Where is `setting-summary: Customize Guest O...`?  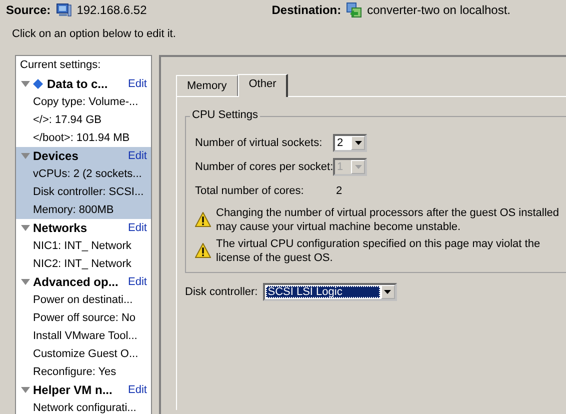
setting-summary: Customize Guest O... is located at coordinates (86, 354).